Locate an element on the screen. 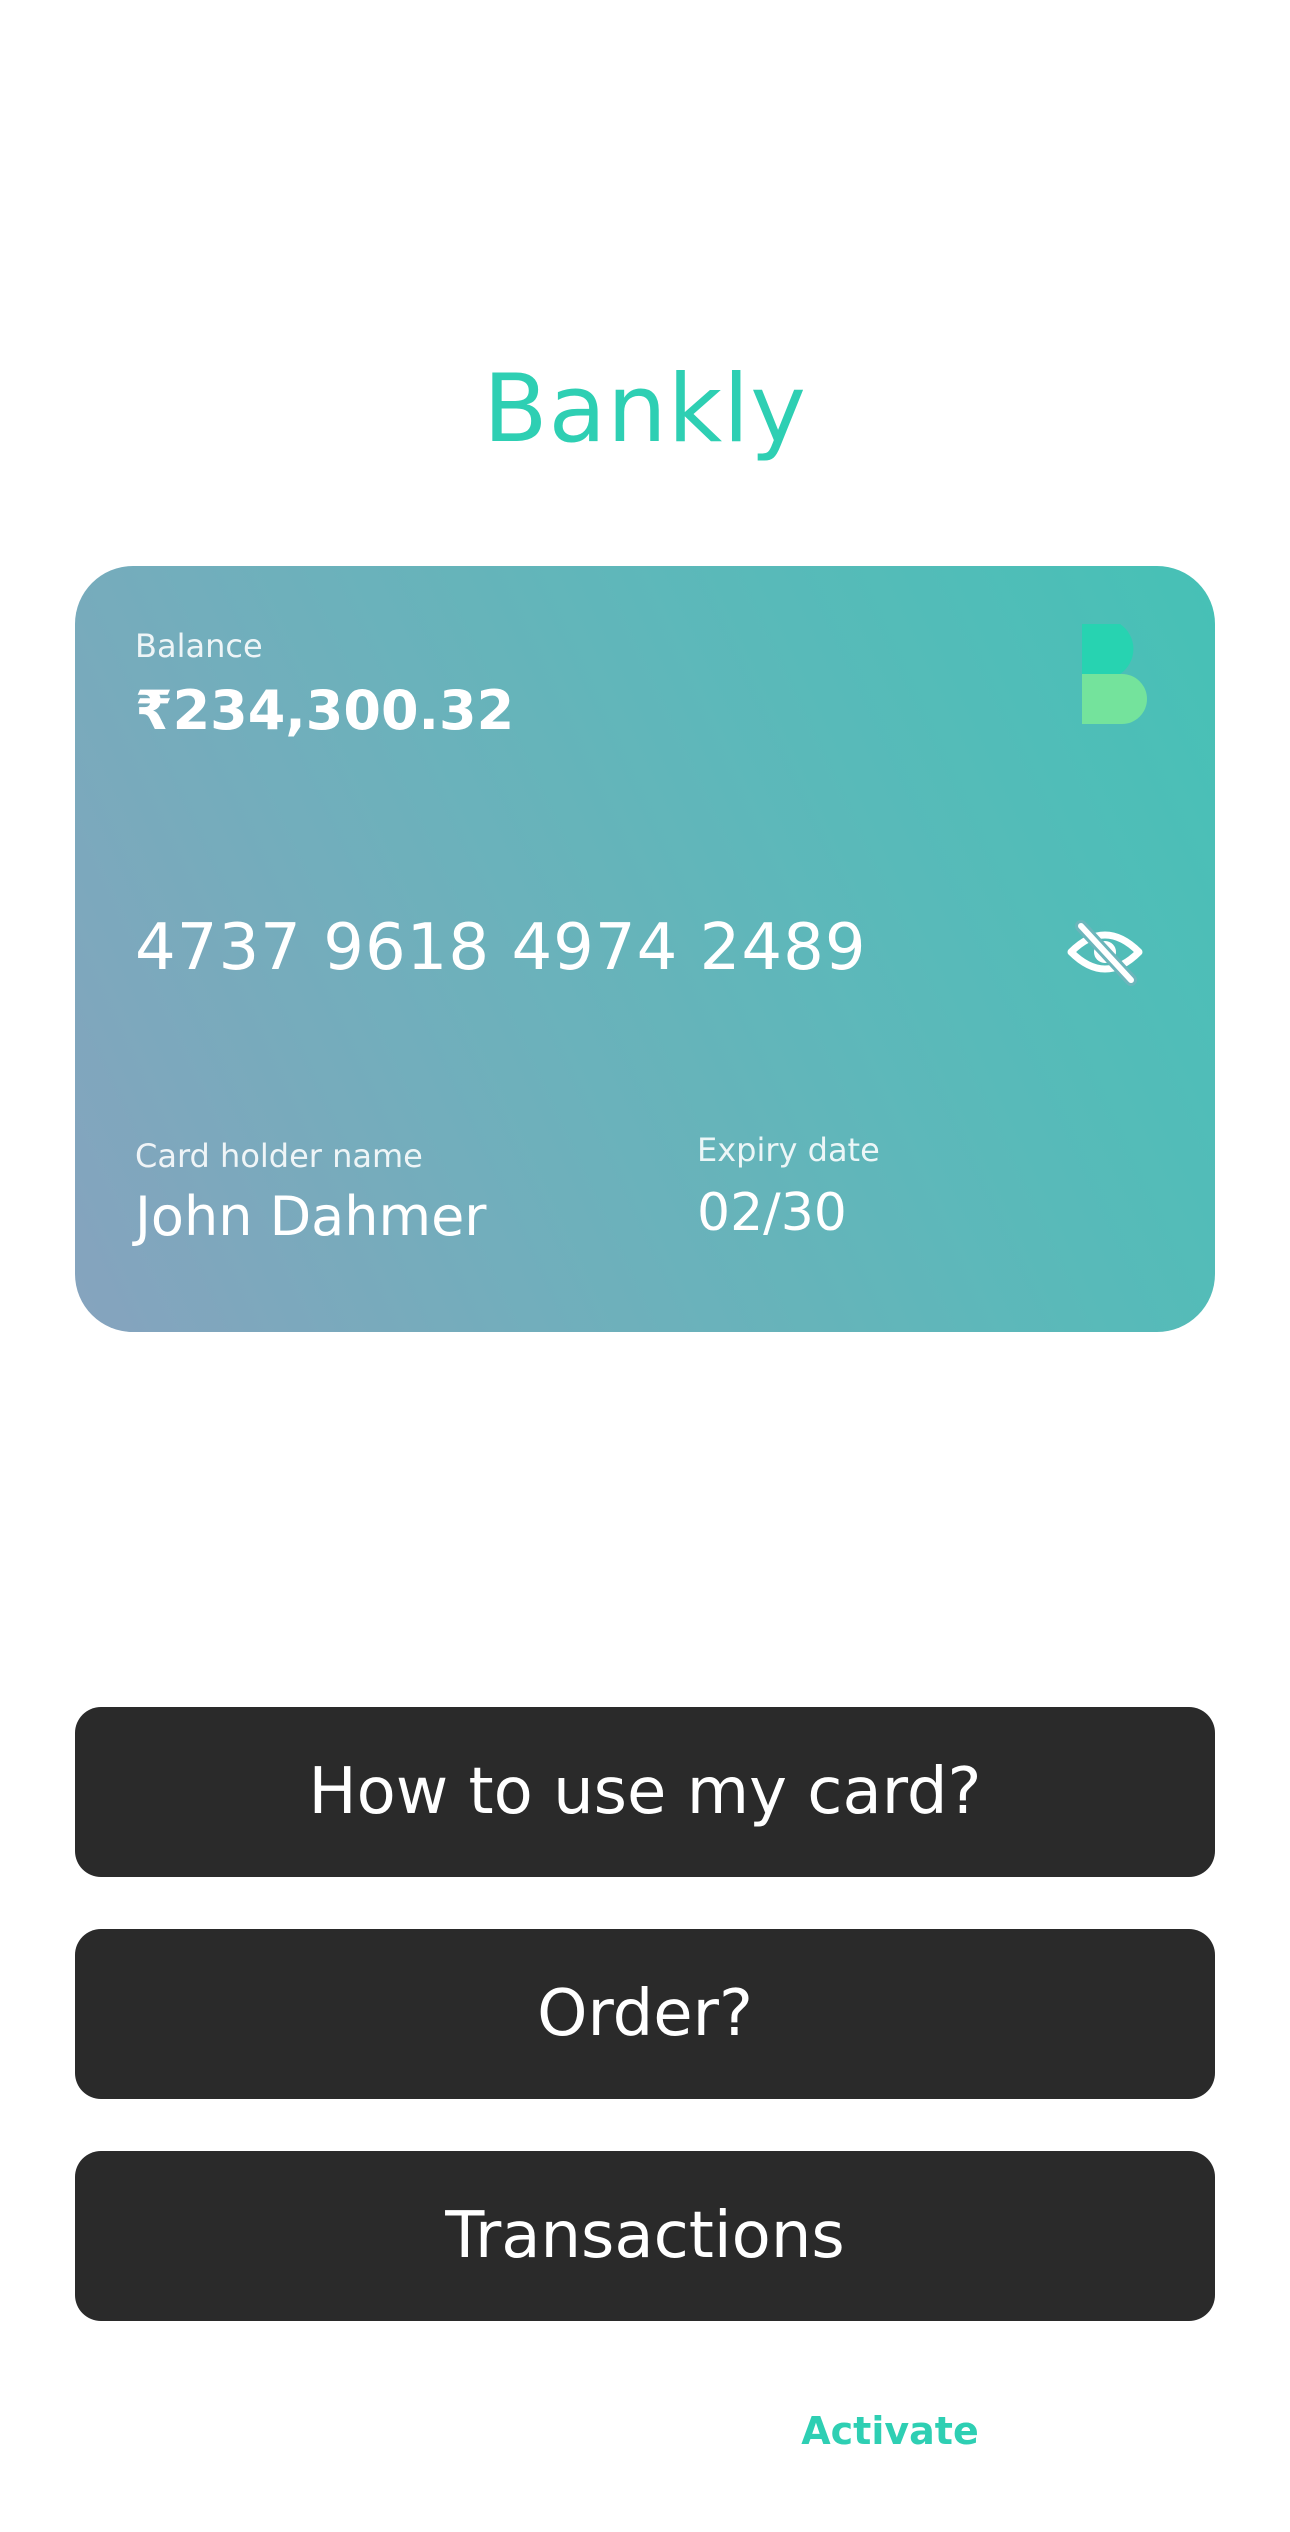 The width and height of the screenshot is (1290, 2532). how-to-use-card-button: How to use my card? is located at coordinates (645, 1792).